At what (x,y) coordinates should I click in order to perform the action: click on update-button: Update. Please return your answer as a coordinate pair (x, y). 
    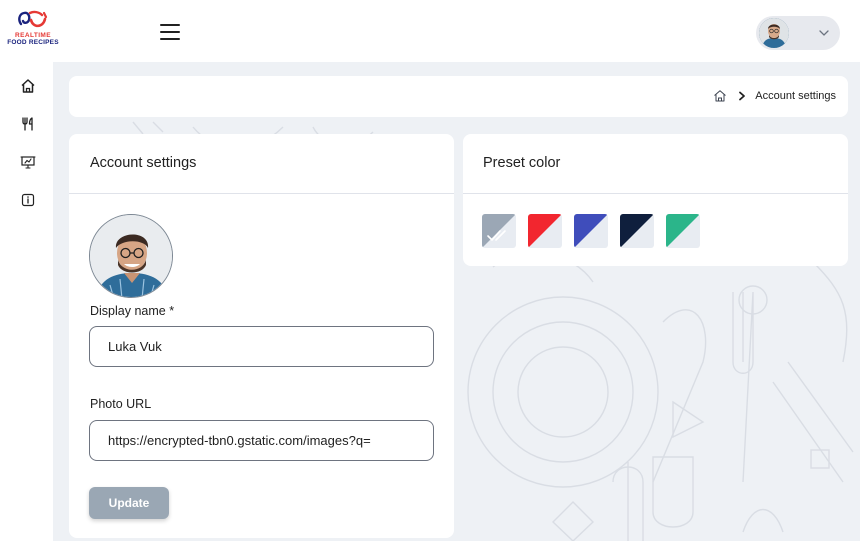
    Looking at the image, I should click on (129, 503).